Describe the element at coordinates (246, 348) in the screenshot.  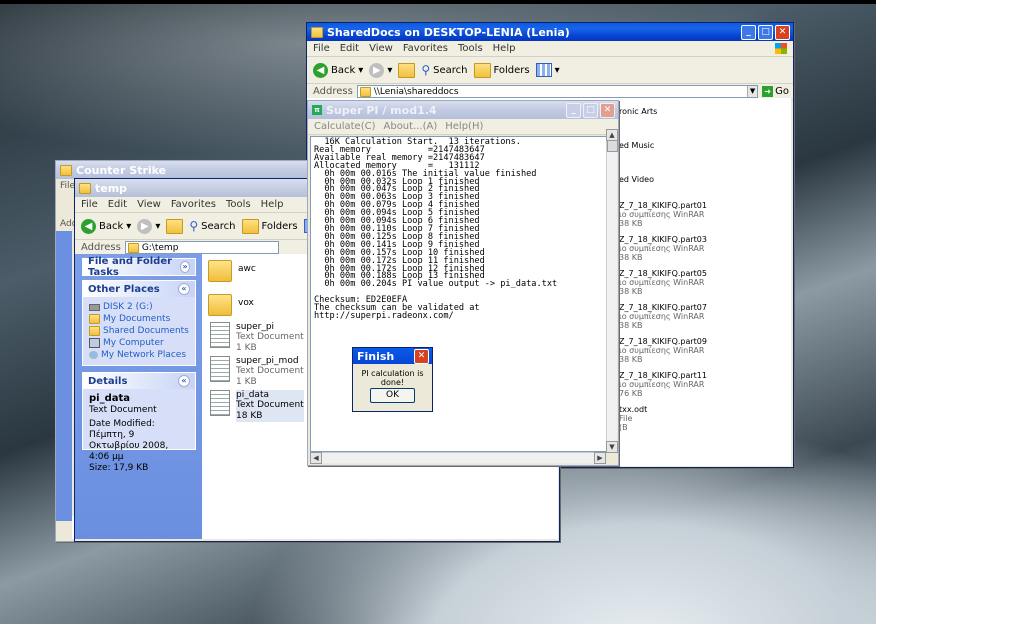
I see `file-size: 1 KB` at that location.